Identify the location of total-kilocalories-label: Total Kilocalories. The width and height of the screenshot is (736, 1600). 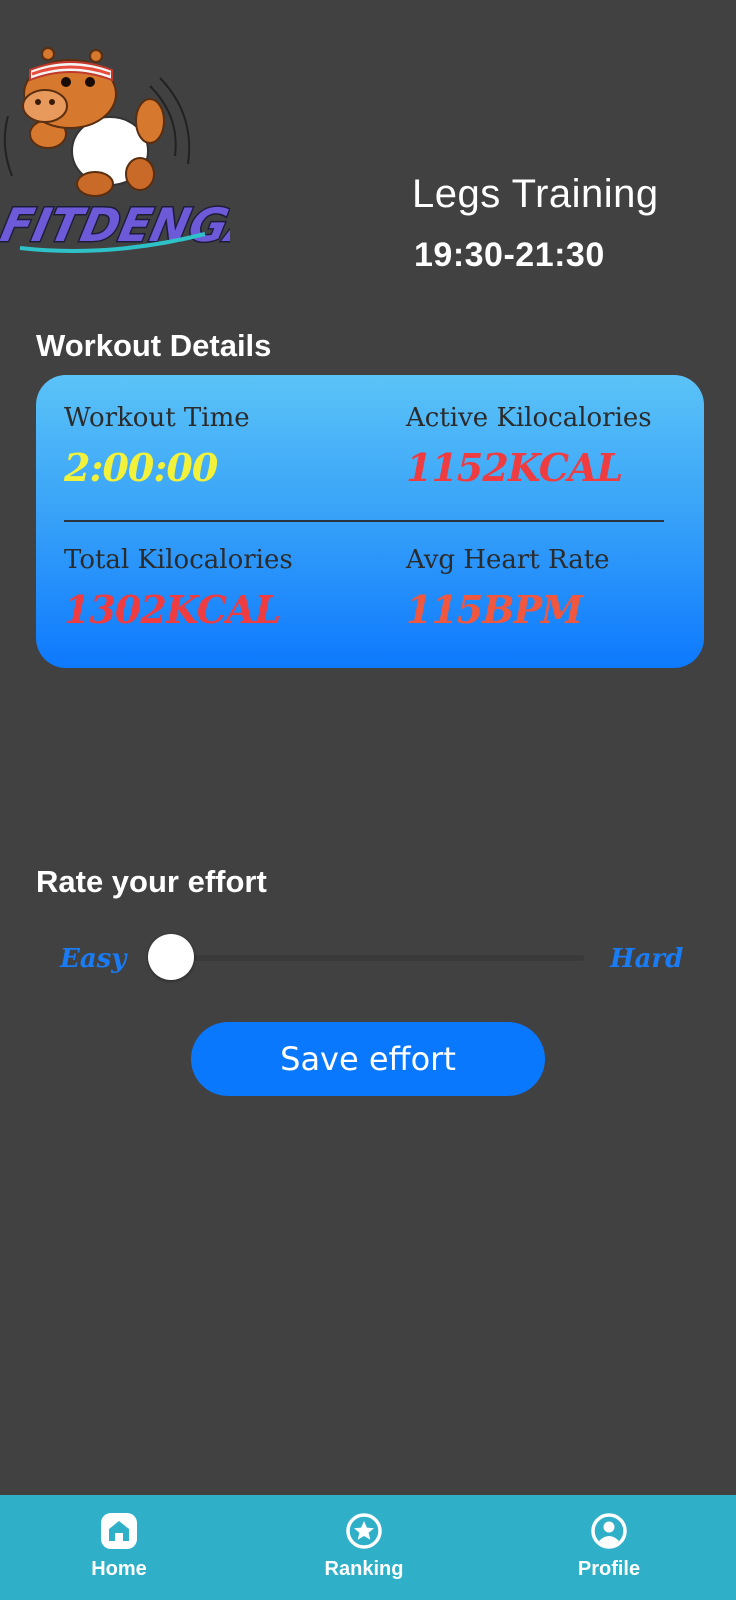
(178, 560).